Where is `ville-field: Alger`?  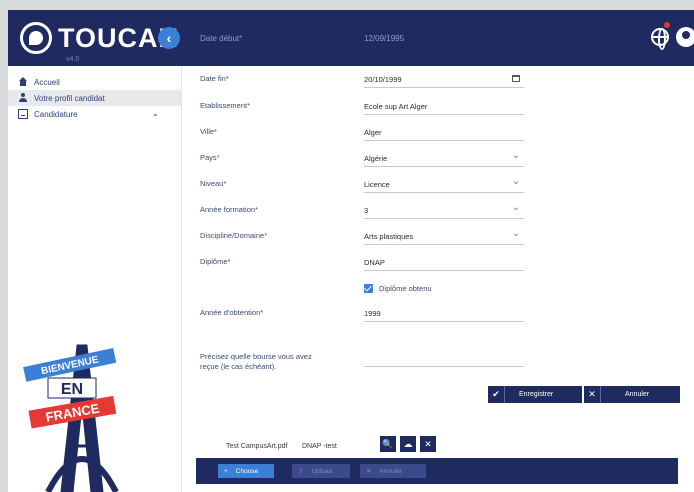 ville-field: Alger is located at coordinates (444, 133).